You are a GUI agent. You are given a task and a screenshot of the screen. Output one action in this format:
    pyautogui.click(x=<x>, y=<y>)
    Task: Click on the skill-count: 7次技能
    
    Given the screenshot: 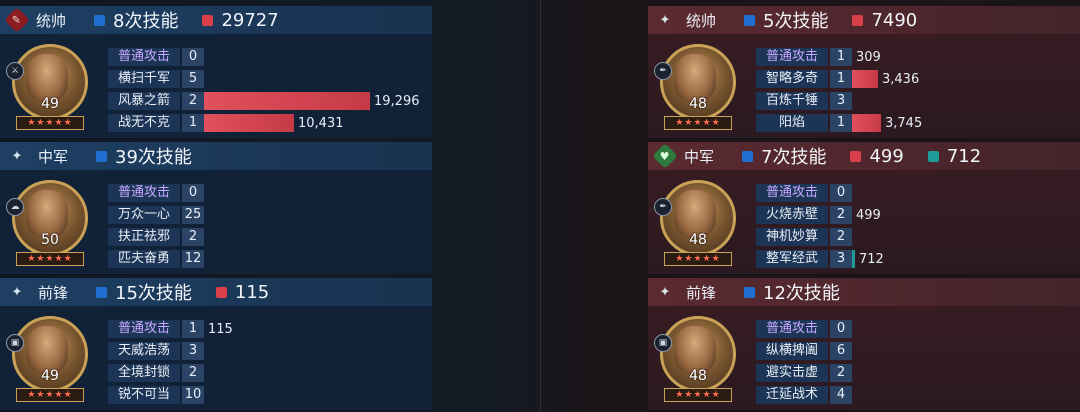 What is the action you would take?
    pyautogui.click(x=784, y=156)
    